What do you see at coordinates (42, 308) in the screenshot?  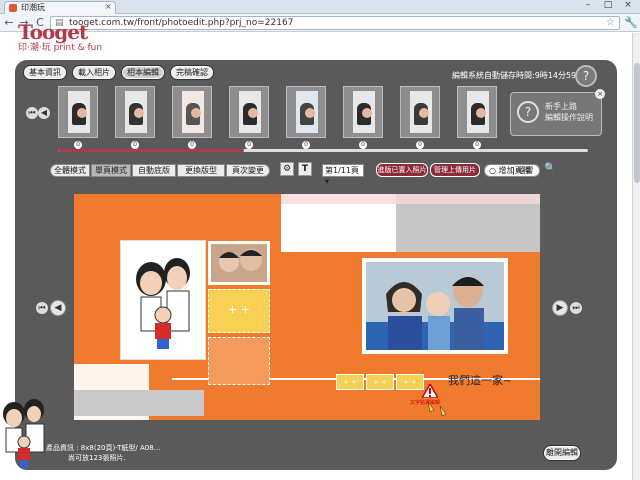 I see `first-page-icon: ⏮` at bounding box center [42, 308].